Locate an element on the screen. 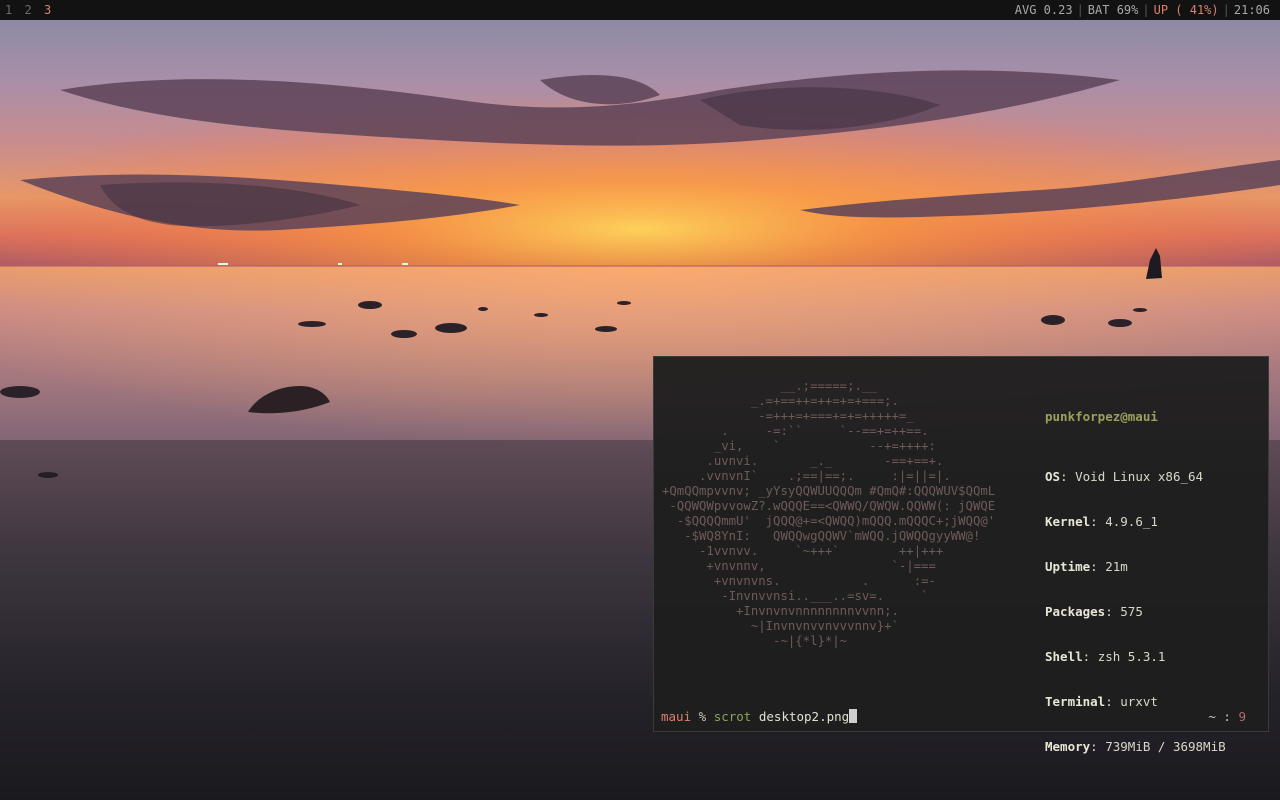 This screenshot has width=1280, height=800. info-key: Shell is located at coordinates (1064, 656).